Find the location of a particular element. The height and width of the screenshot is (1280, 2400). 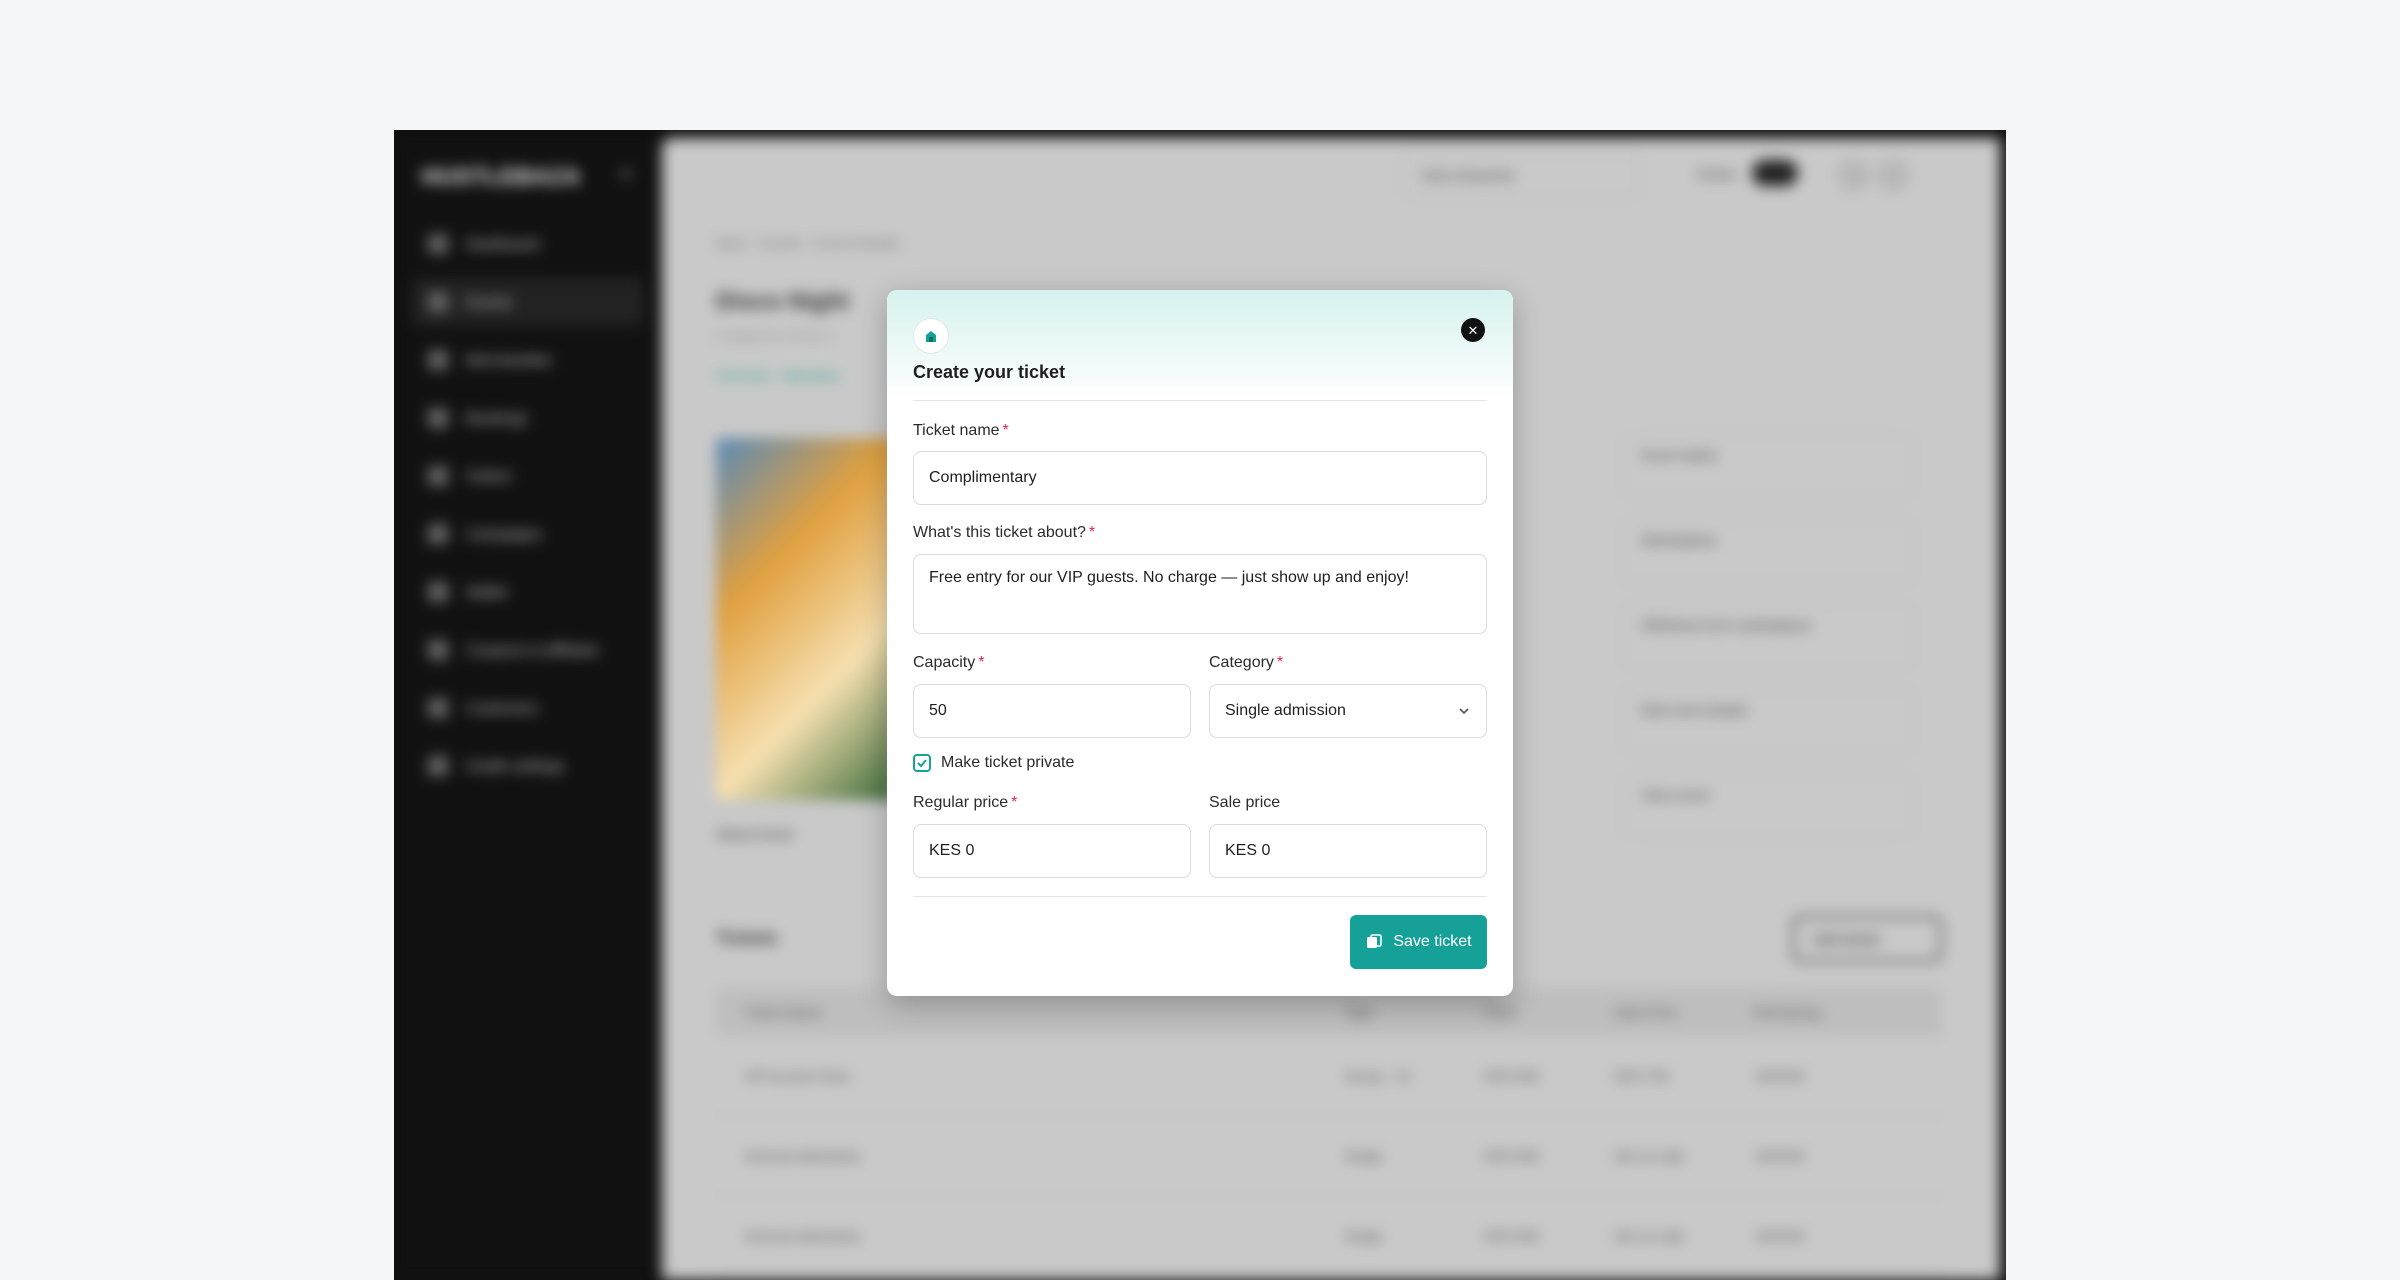

merchandise-icon is located at coordinates (438, 360).